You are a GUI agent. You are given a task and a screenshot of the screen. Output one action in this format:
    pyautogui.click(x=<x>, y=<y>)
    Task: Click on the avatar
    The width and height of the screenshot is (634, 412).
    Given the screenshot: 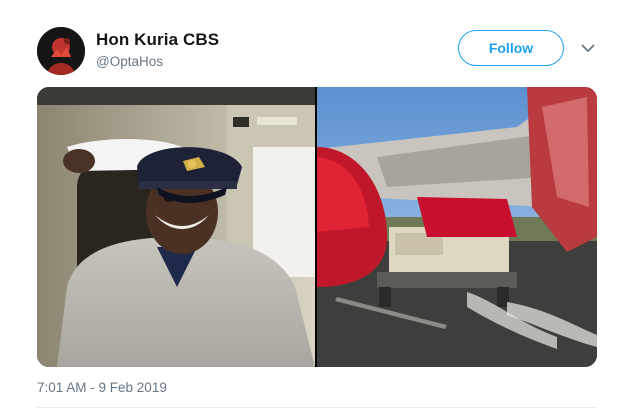 What is the action you would take?
    pyautogui.click(x=61, y=51)
    